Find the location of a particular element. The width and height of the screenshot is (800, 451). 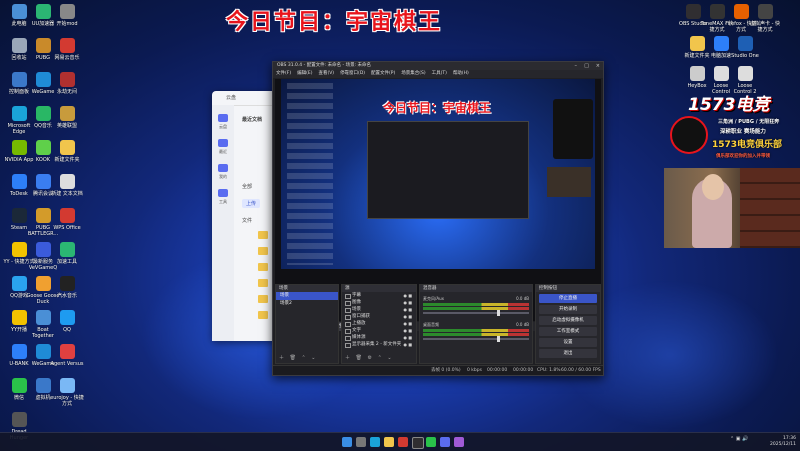

source-toolbar-buttons: ＋ 🗑 ⚙ ⌃ ⌄ is located at coordinates (369, 357).